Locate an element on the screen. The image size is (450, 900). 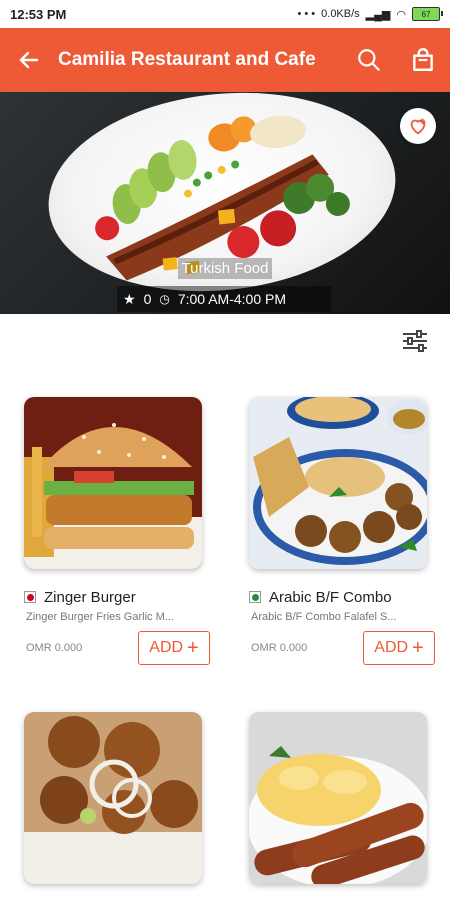
cart-button is located at coordinates (423, 60).